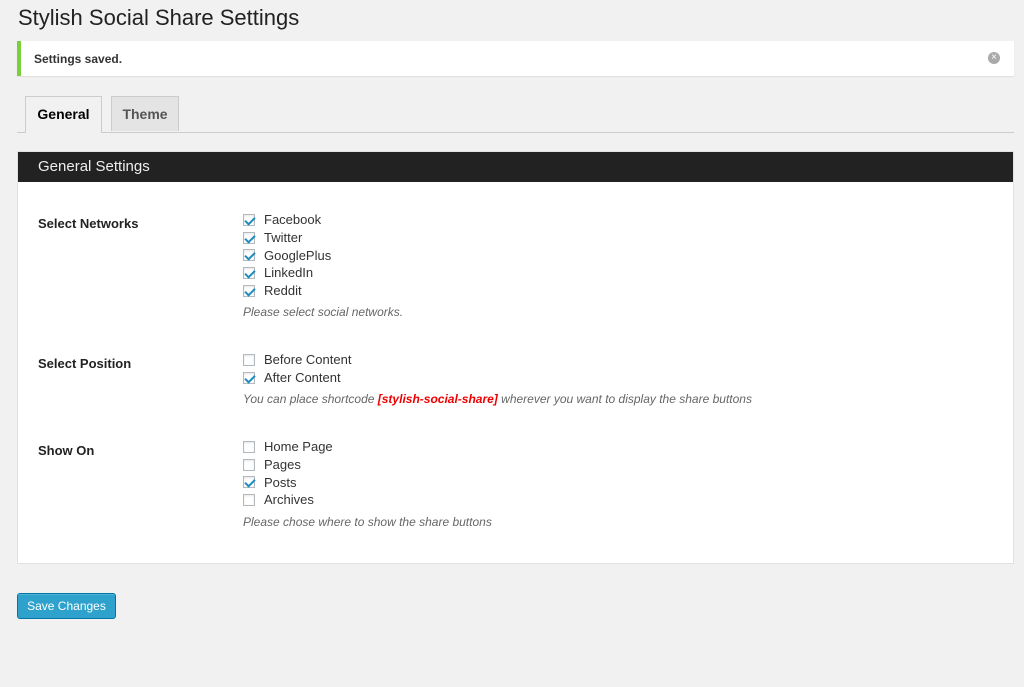  What do you see at coordinates (367, 500) in the screenshot?
I see `show-option-archives: Archives` at bounding box center [367, 500].